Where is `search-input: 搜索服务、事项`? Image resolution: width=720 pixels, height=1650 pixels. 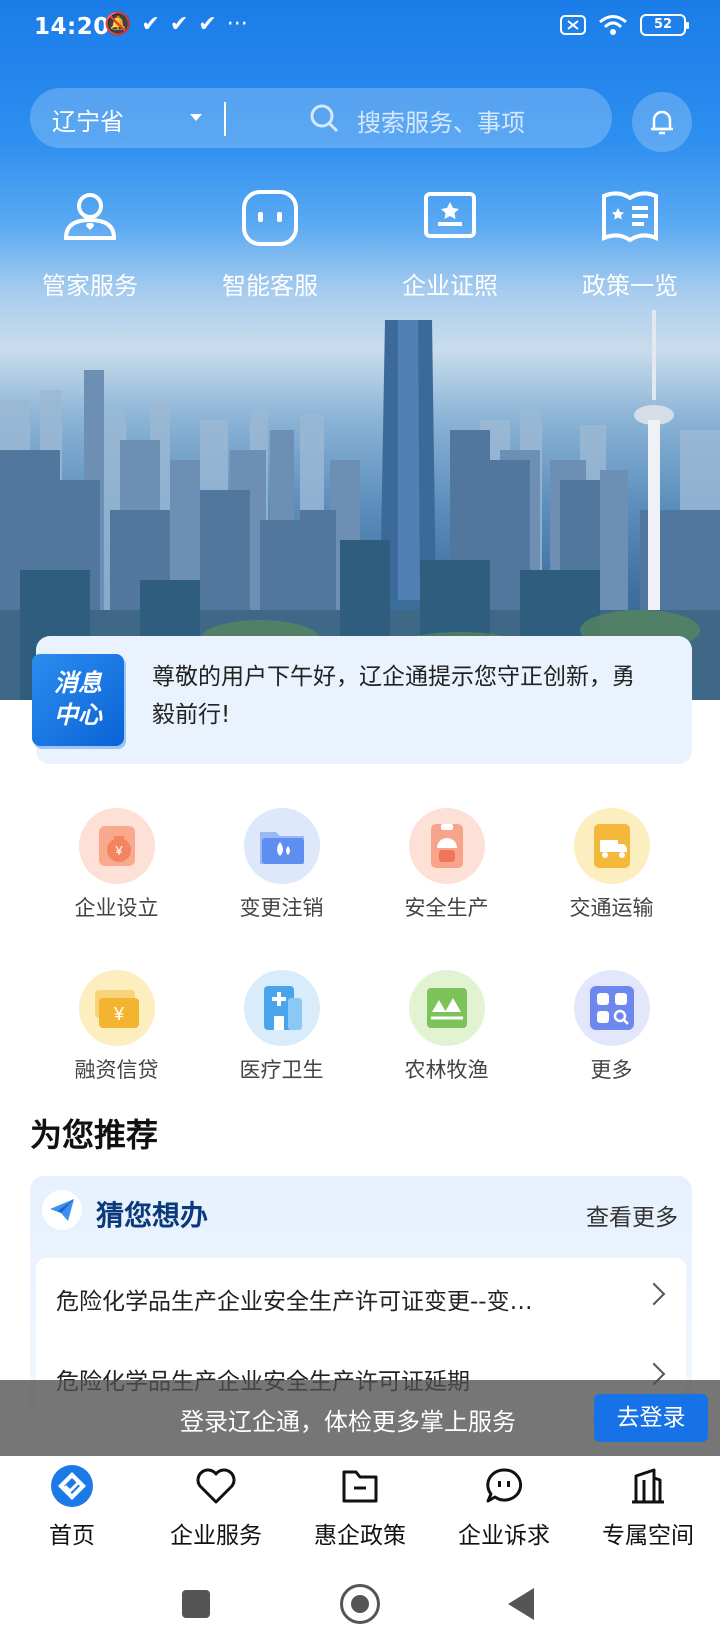
search-input: 搜索服务、事项 is located at coordinates (441, 120).